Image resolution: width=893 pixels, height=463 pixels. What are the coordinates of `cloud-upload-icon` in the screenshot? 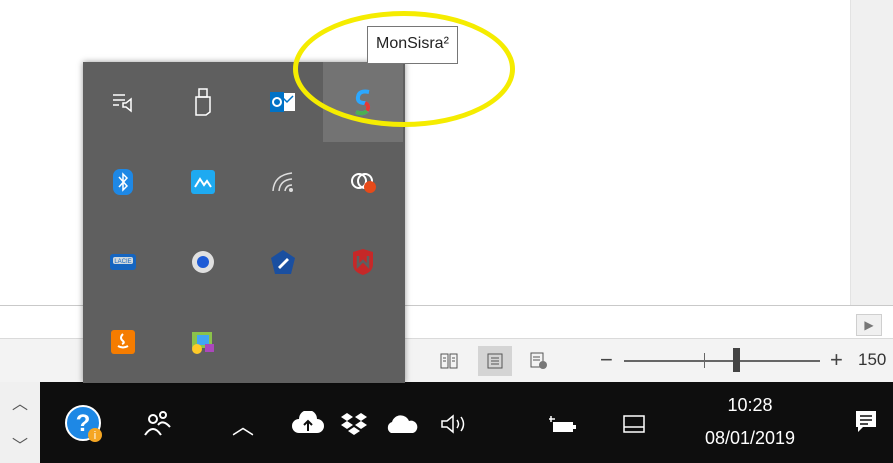 It's located at (308, 424).